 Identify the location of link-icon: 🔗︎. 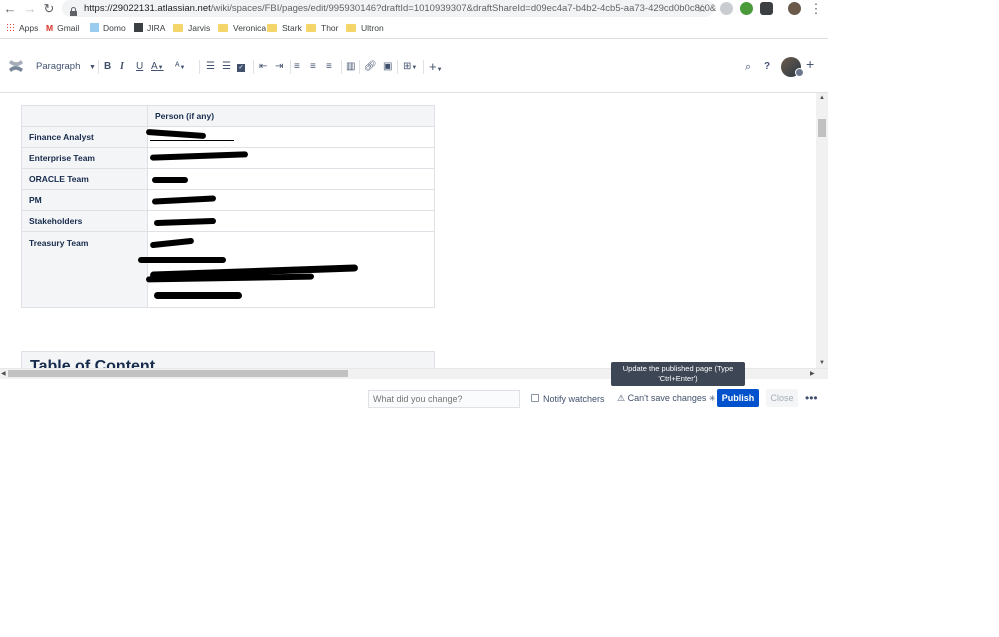
(370, 67).